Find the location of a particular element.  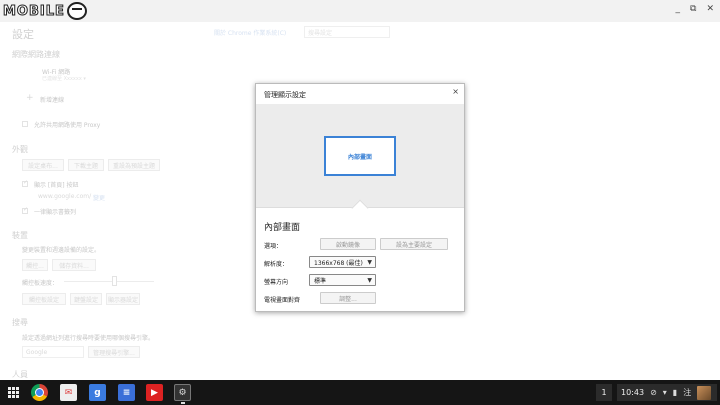

window-controls: _ ⧉ ✕ is located at coordinates (695, 9).